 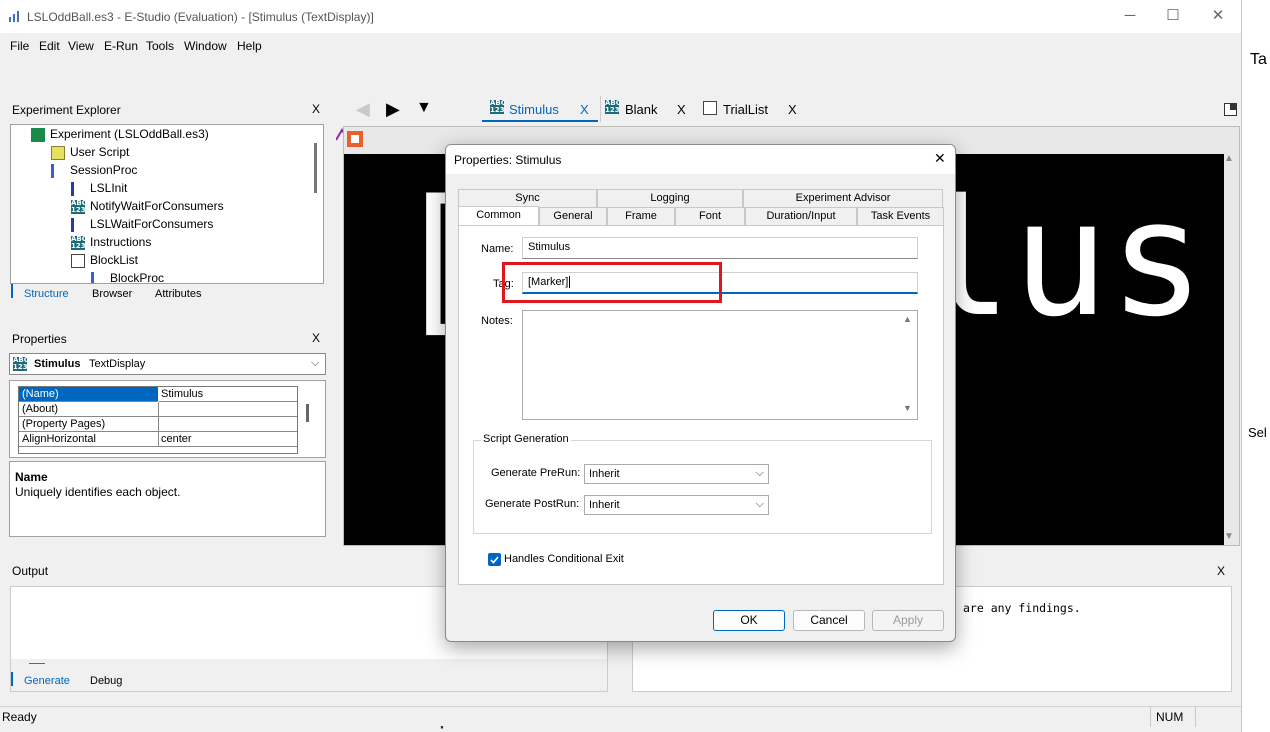 What do you see at coordinates (749, 620) in the screenshot?
I see `ok-button: OK` at bounding box center [749, 620].